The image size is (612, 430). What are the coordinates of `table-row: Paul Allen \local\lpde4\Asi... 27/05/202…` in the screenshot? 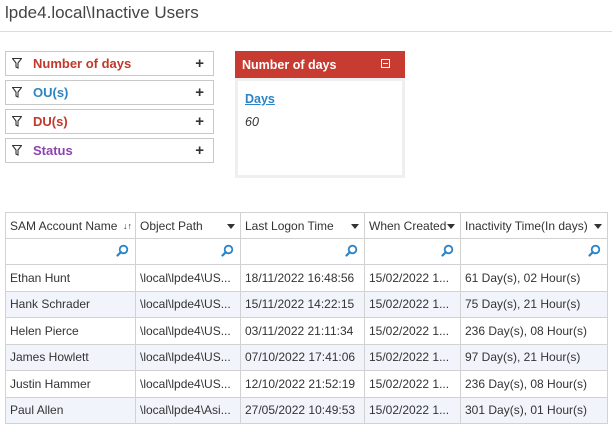 It's located at (306, 410).